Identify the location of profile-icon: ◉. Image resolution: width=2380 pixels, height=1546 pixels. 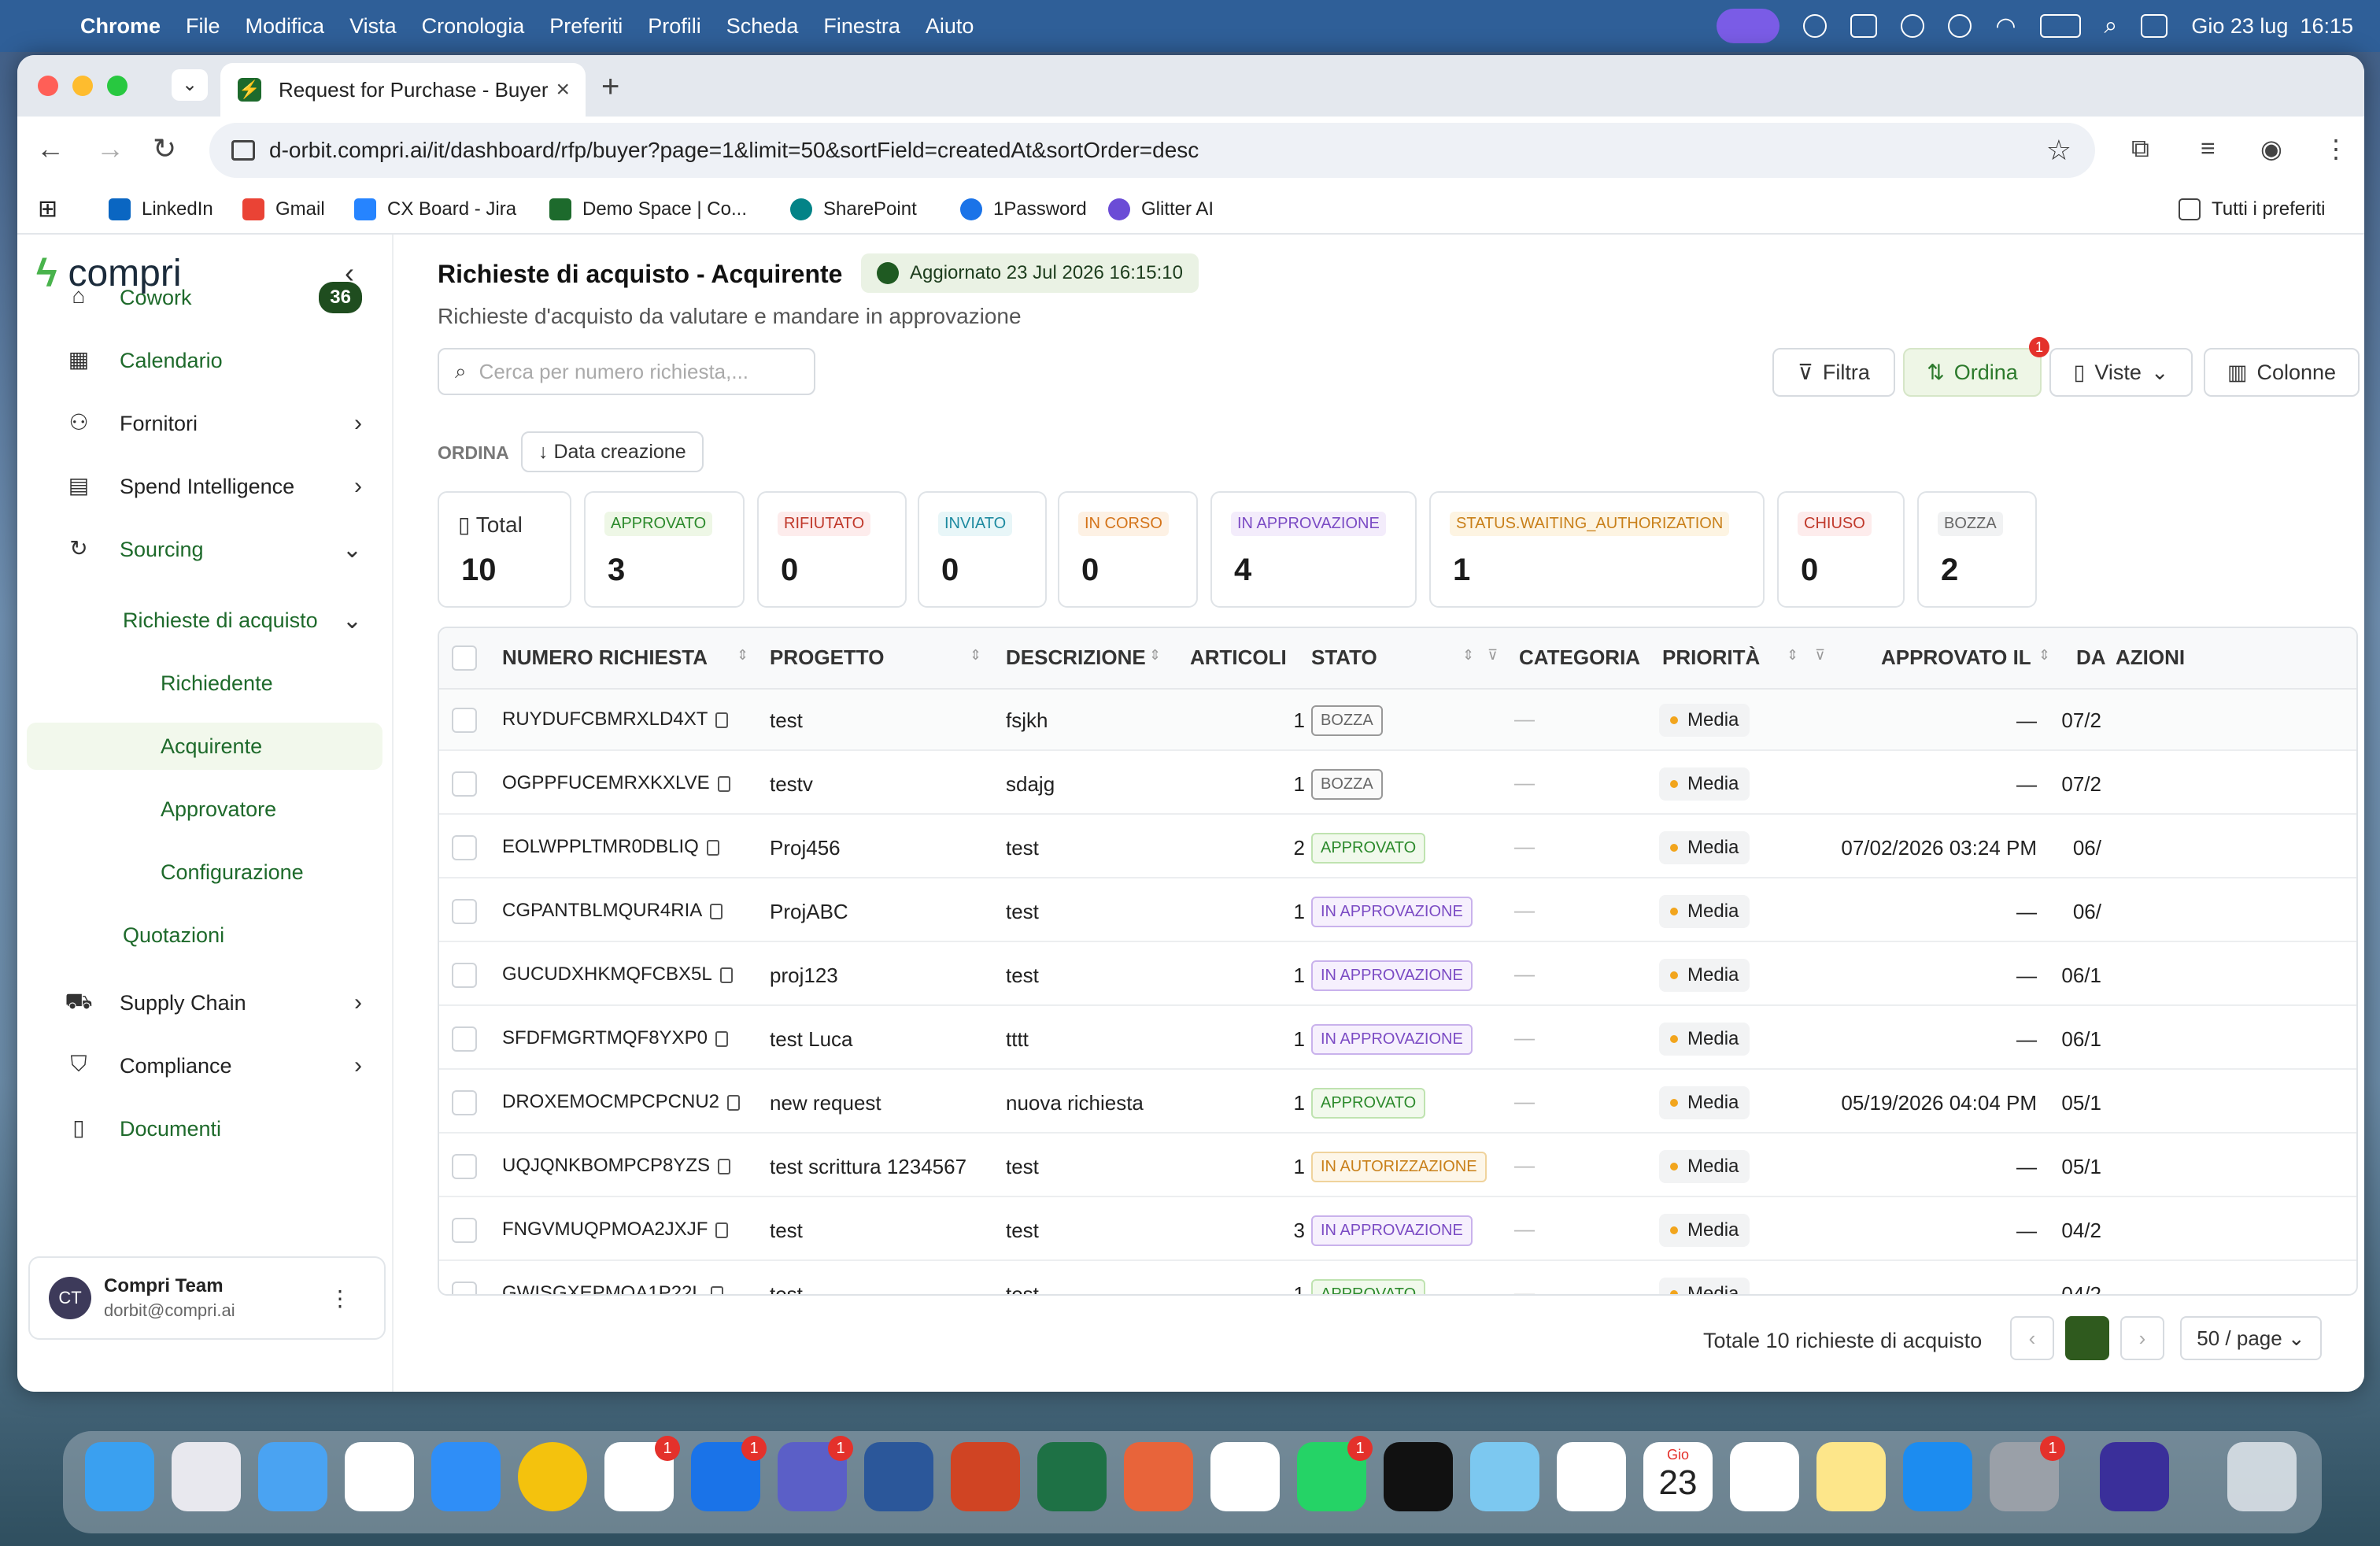
(2271, 149).